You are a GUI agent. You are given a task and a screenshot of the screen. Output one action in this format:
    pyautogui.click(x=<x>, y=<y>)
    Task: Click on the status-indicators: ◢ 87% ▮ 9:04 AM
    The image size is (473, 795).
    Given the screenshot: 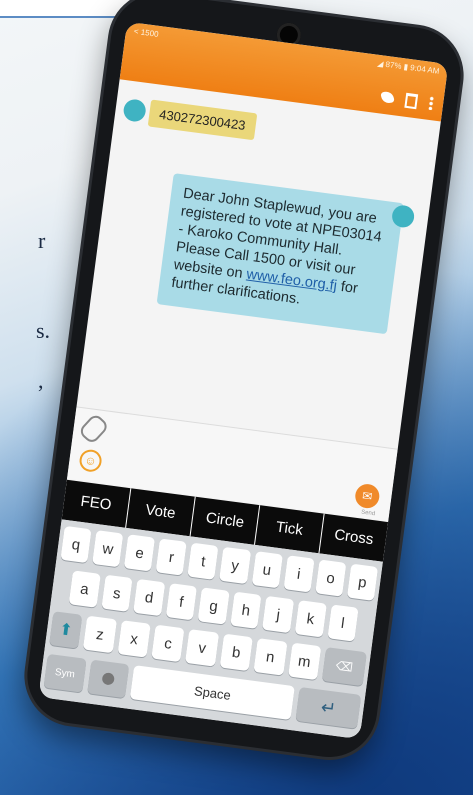 What is the action you would take?
    pyautogui.click(x=408, y=67)
    